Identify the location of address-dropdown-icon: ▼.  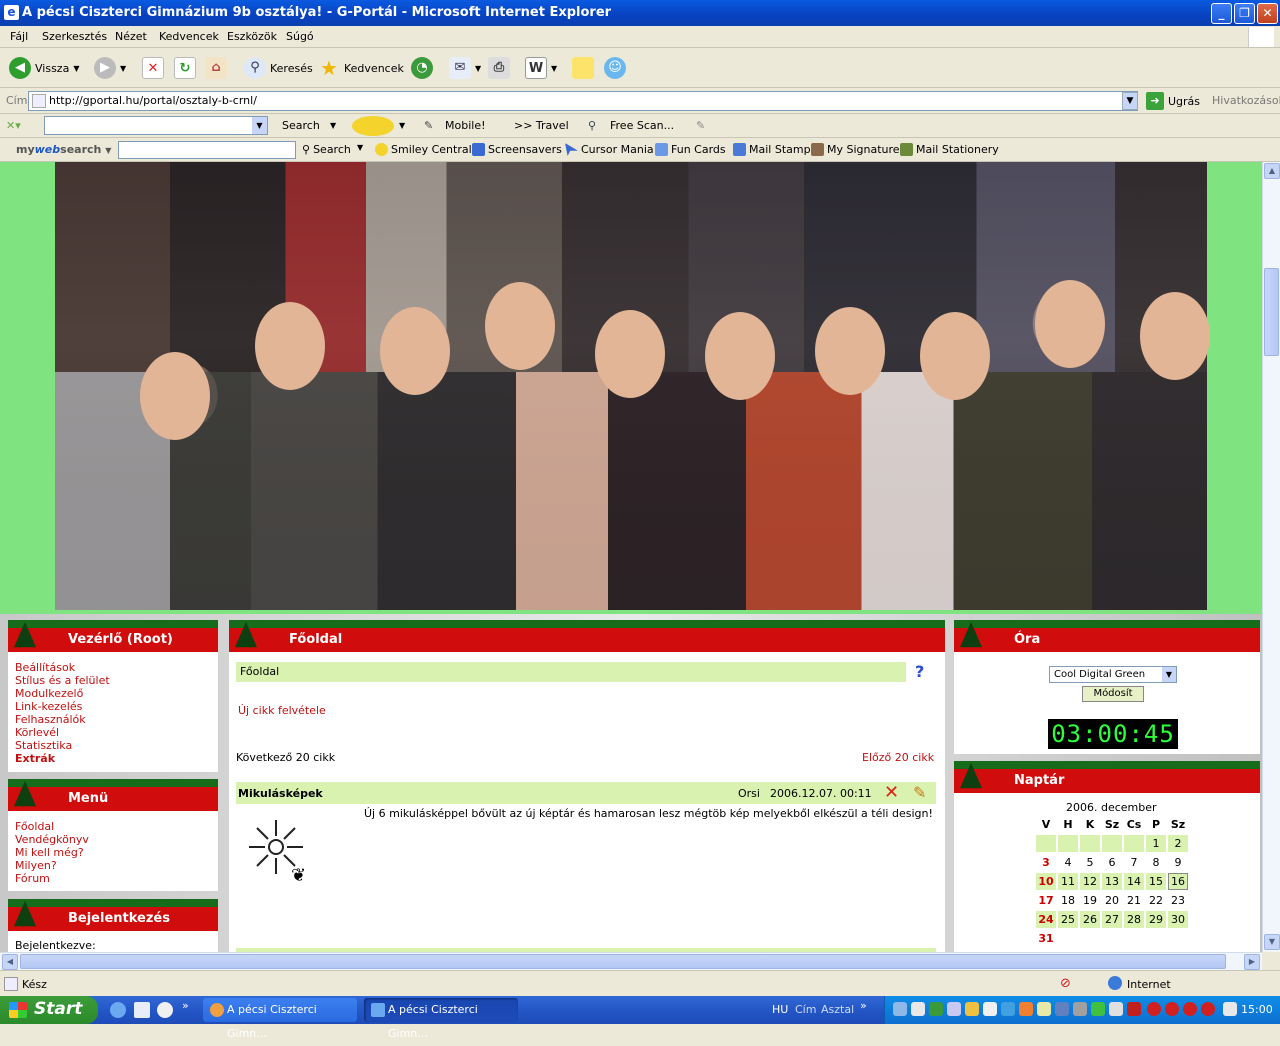
(1130, 101).